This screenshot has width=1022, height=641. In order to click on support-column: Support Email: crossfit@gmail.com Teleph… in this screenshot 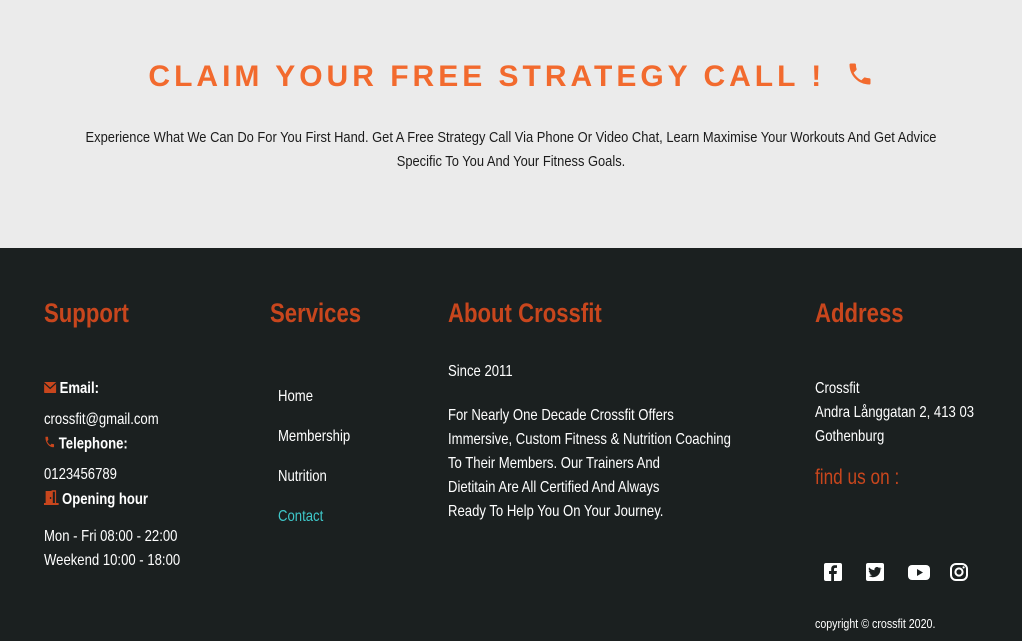, I will do `click(143, 448)`.